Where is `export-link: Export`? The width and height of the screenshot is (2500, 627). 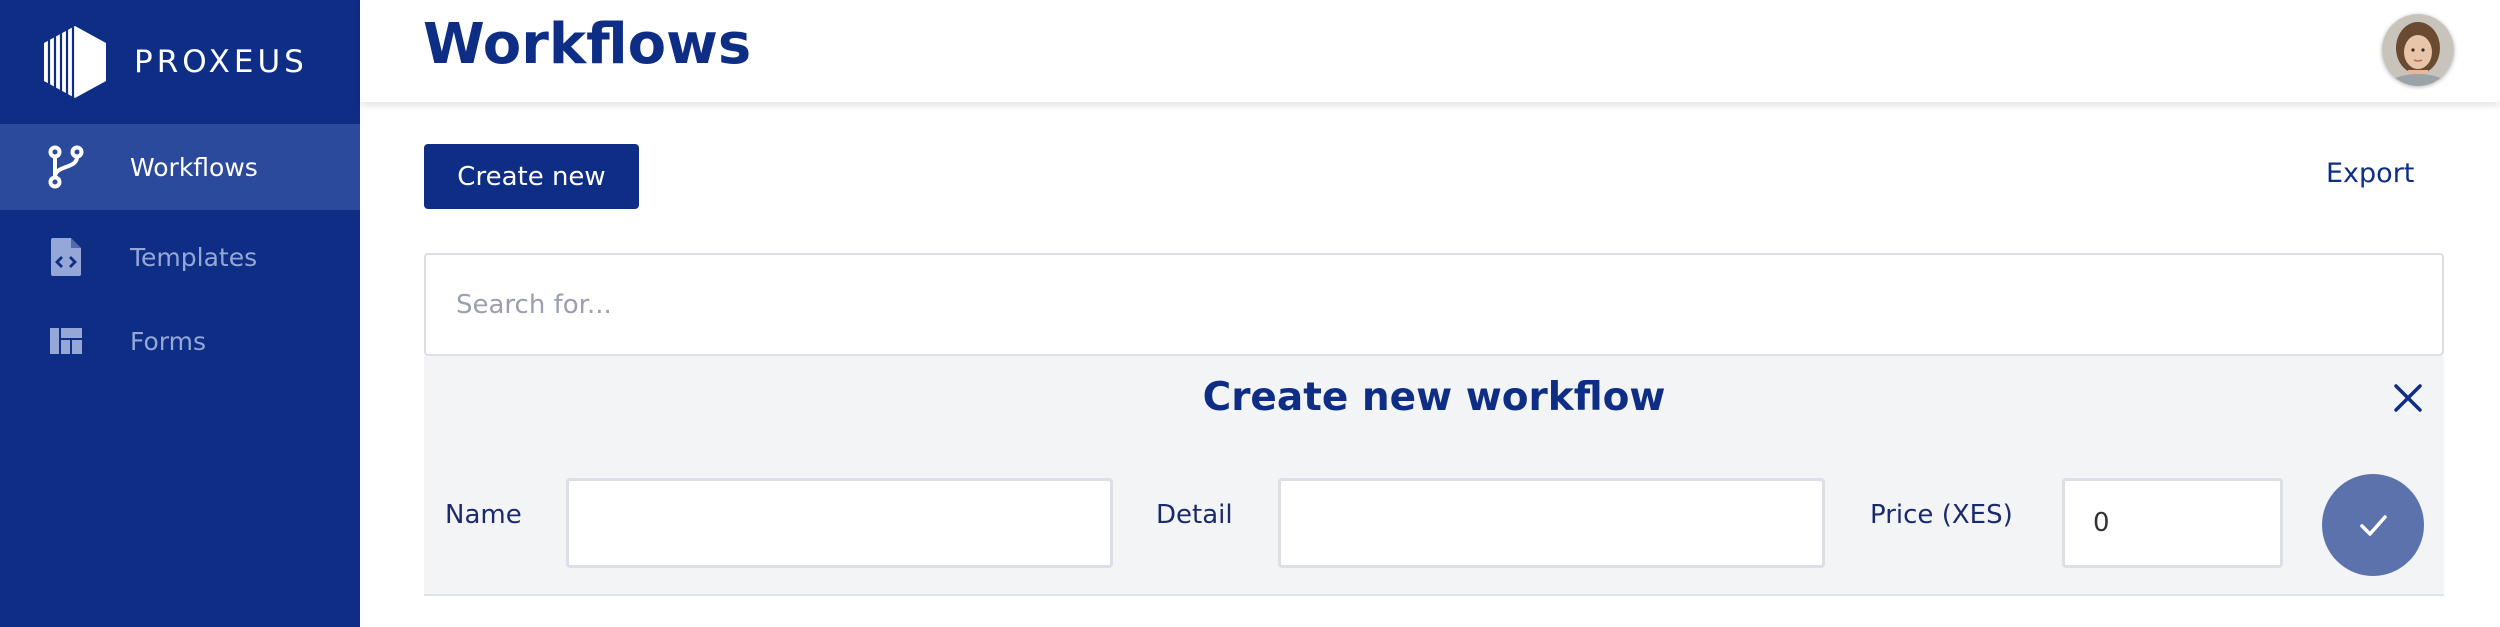
export-link: Export is located at coordinates (2370, 173).